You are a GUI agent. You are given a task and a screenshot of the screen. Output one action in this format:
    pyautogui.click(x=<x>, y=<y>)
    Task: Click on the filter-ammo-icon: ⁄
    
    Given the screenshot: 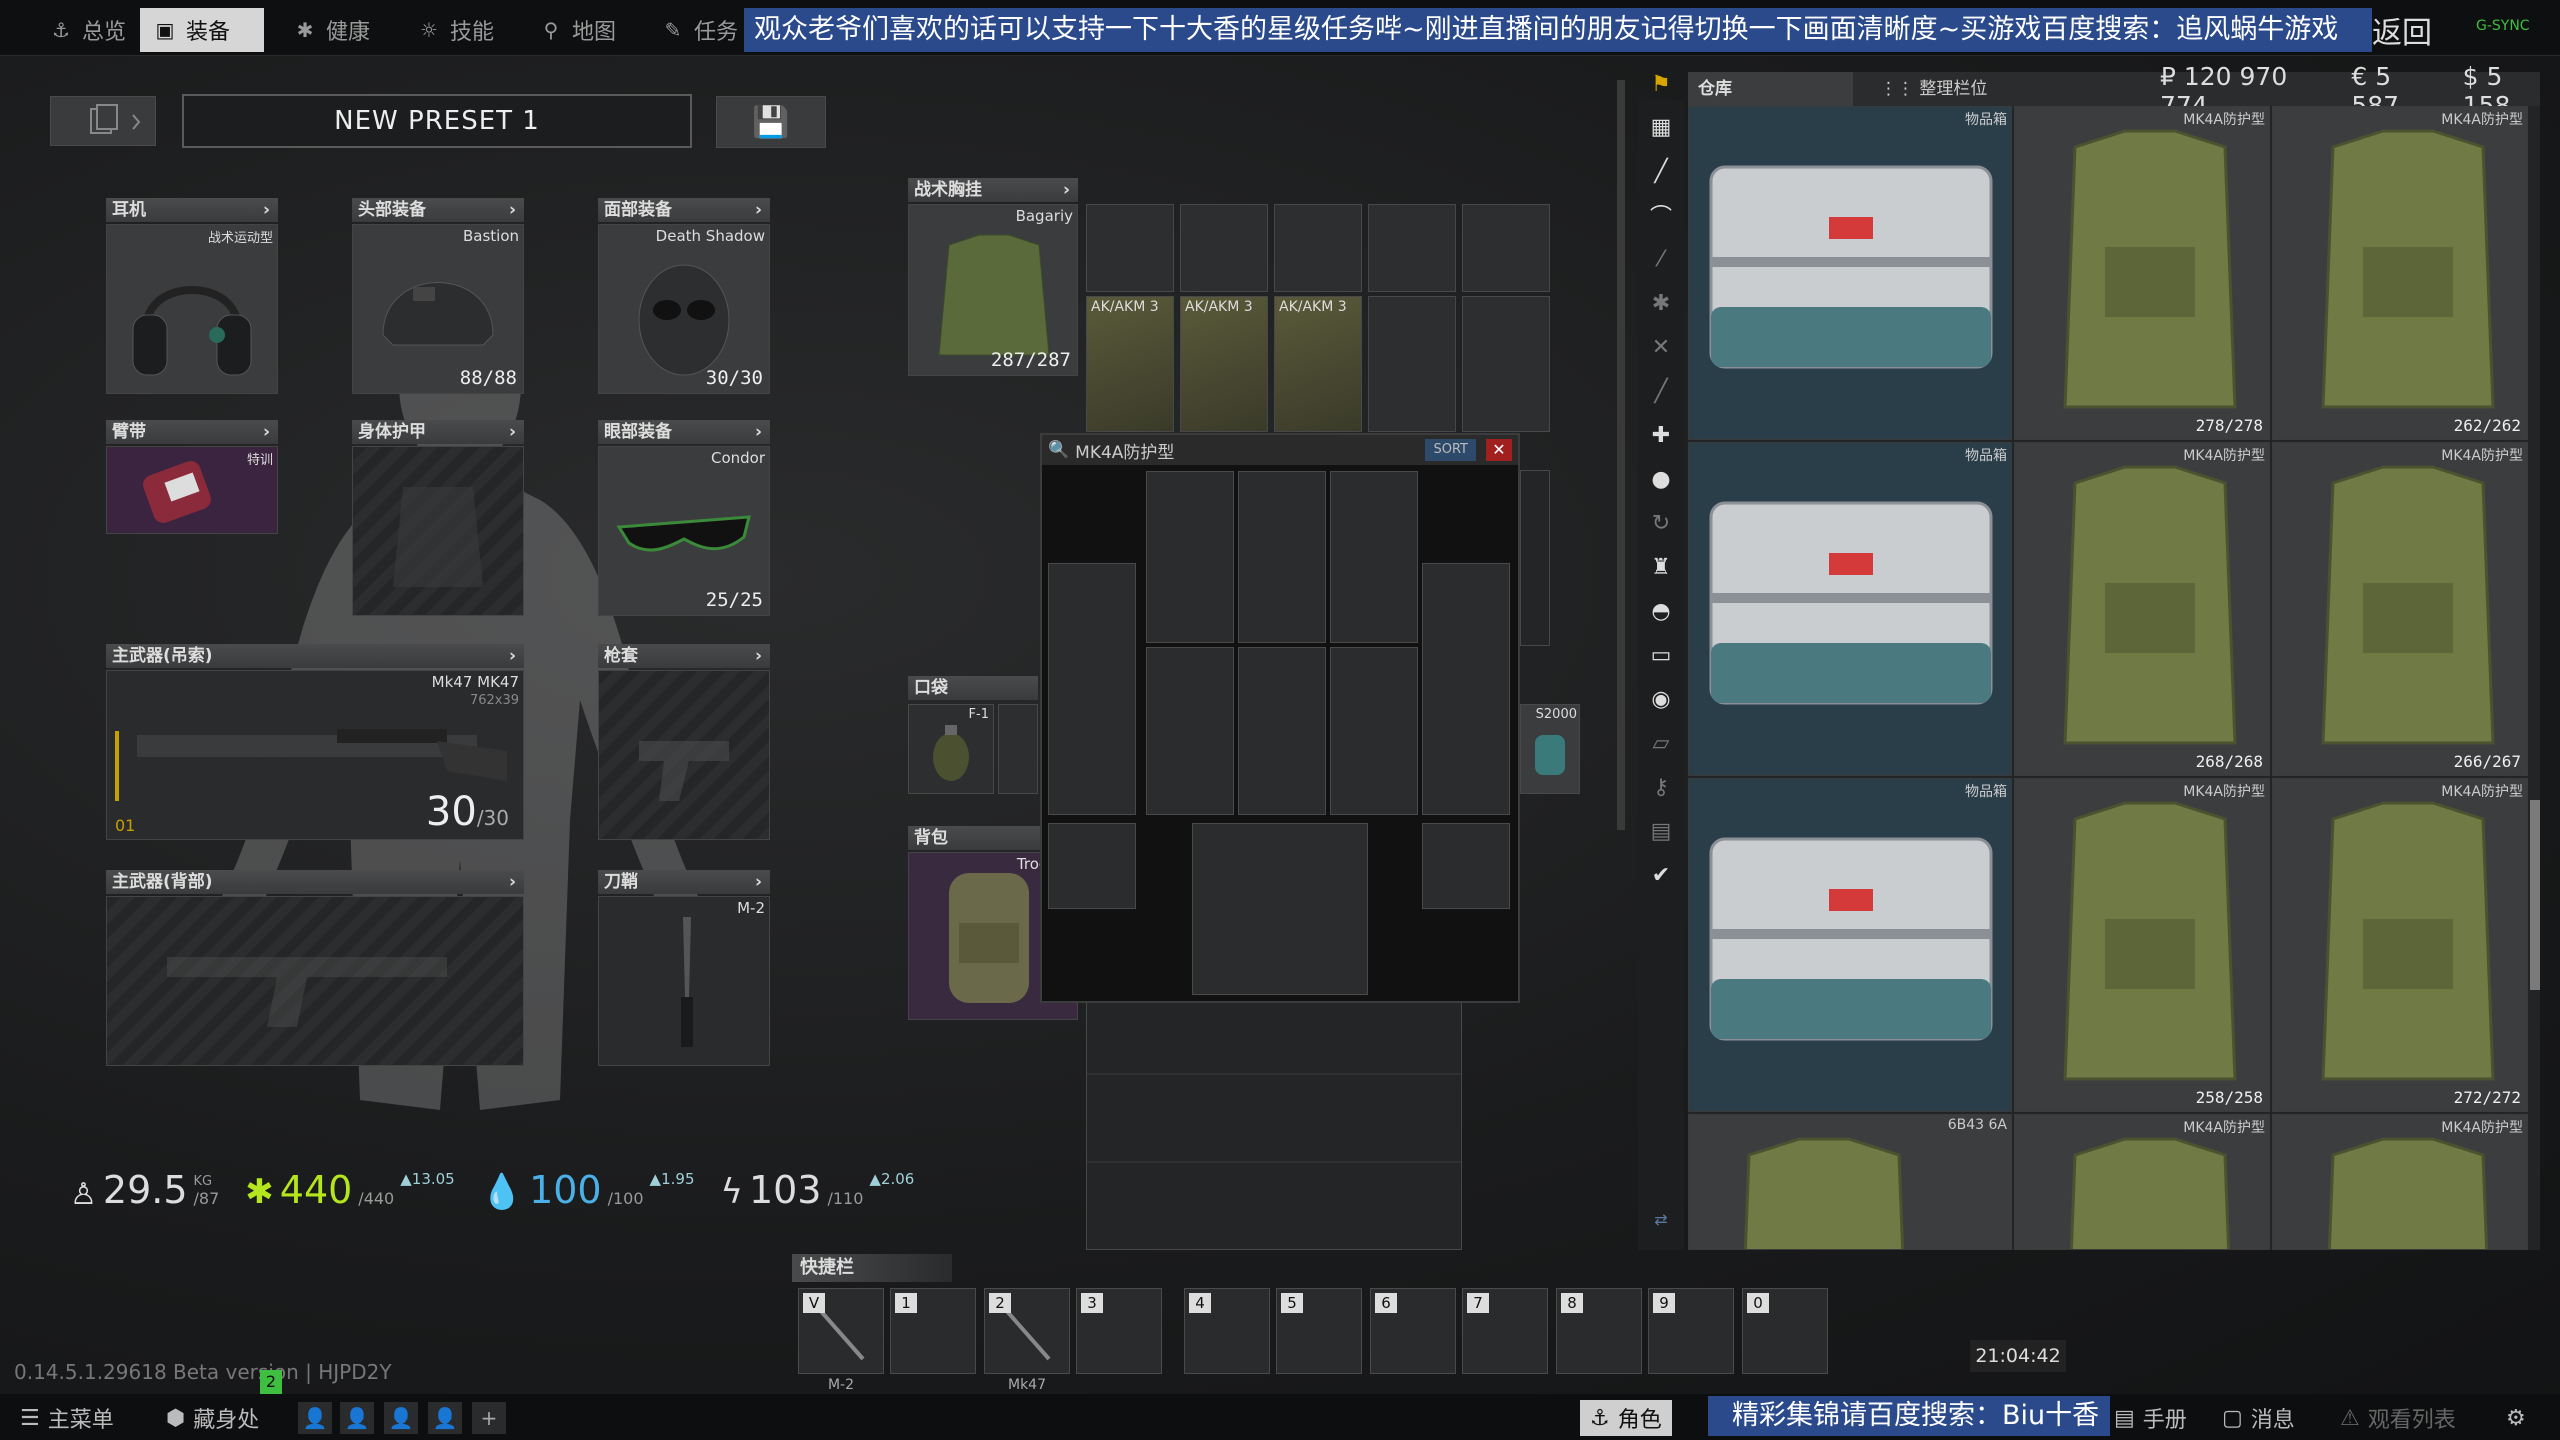 What is the action you would take?
    pyautogui.click(x=1661, y=259)
    